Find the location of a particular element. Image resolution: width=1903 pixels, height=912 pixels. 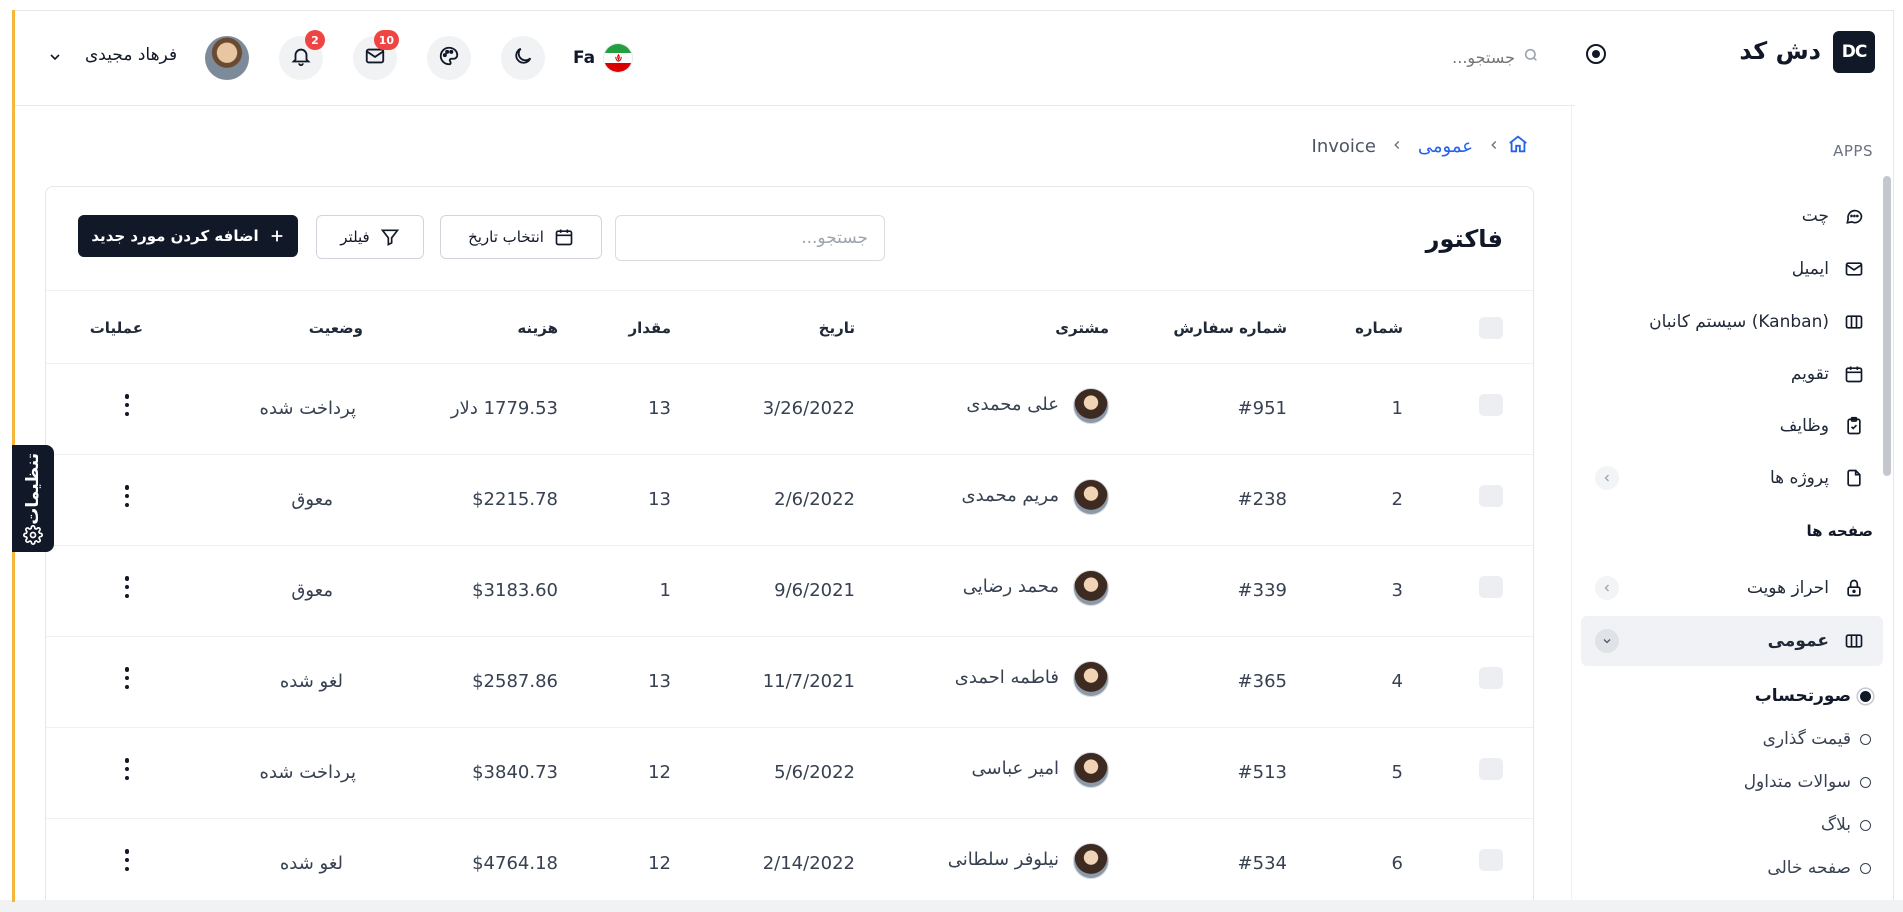

cell-order: #339 is located at coordinates (1262, 590).